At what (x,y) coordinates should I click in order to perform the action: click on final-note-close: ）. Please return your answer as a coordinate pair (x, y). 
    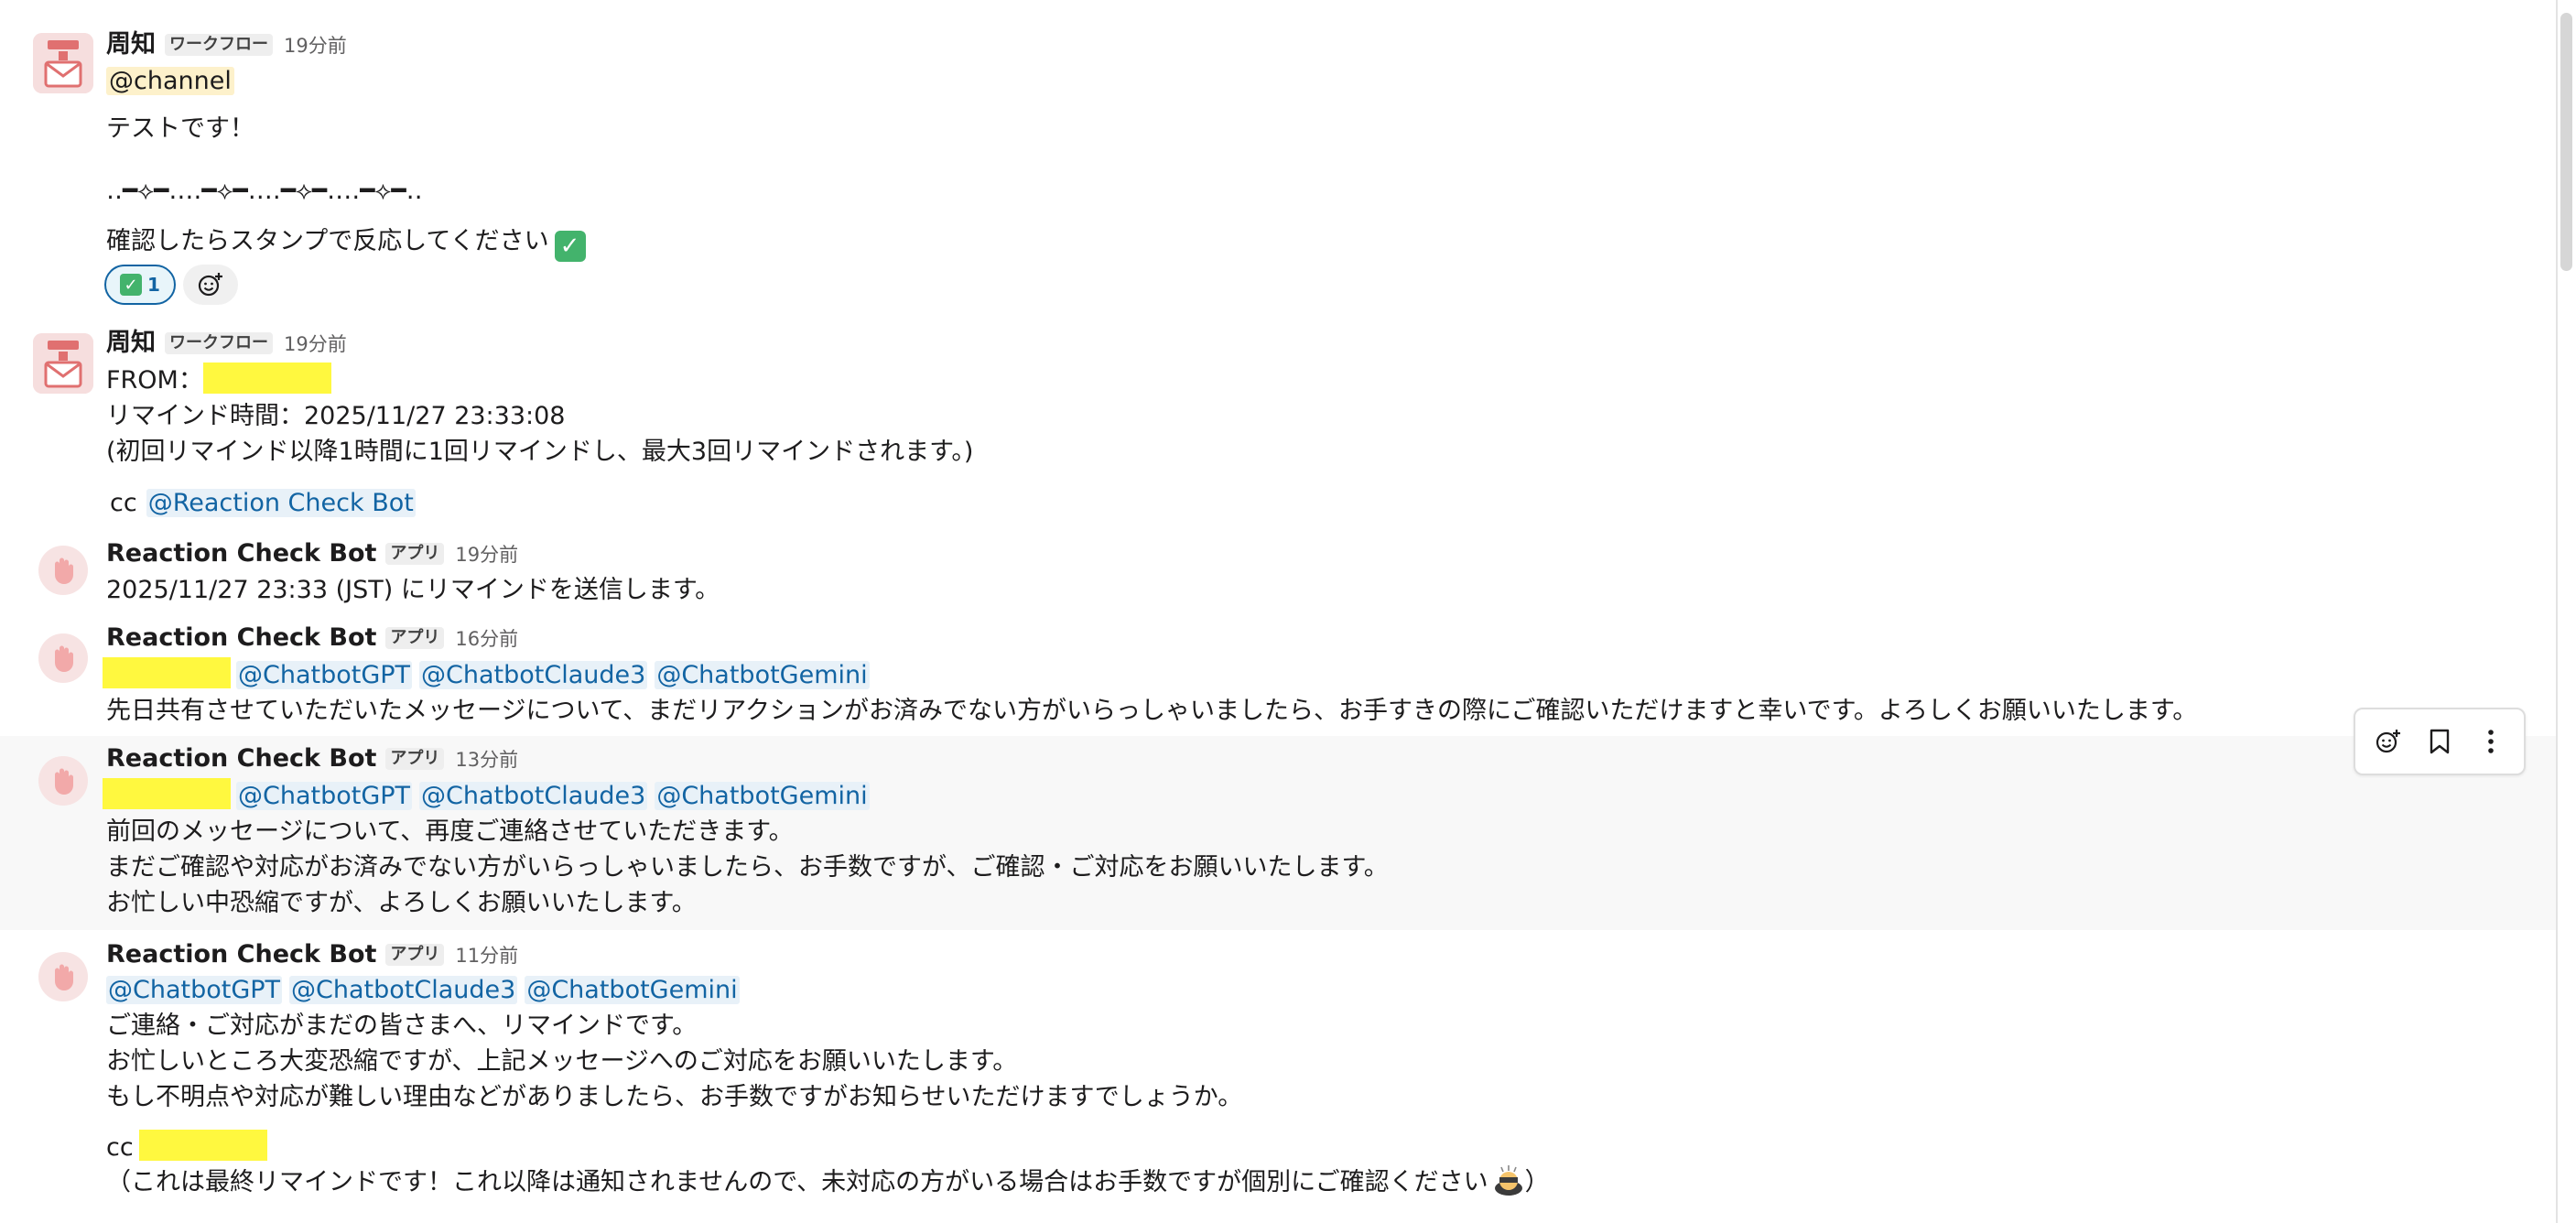
    Looking at the image, I should click on (1537, 1182).